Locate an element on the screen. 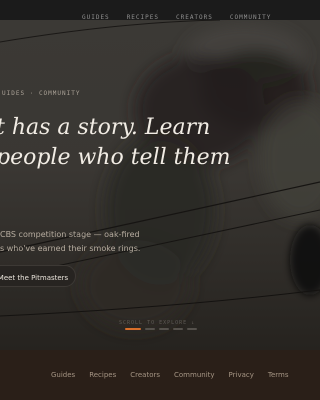  slide-indicator is located at coordinates (161, 329).